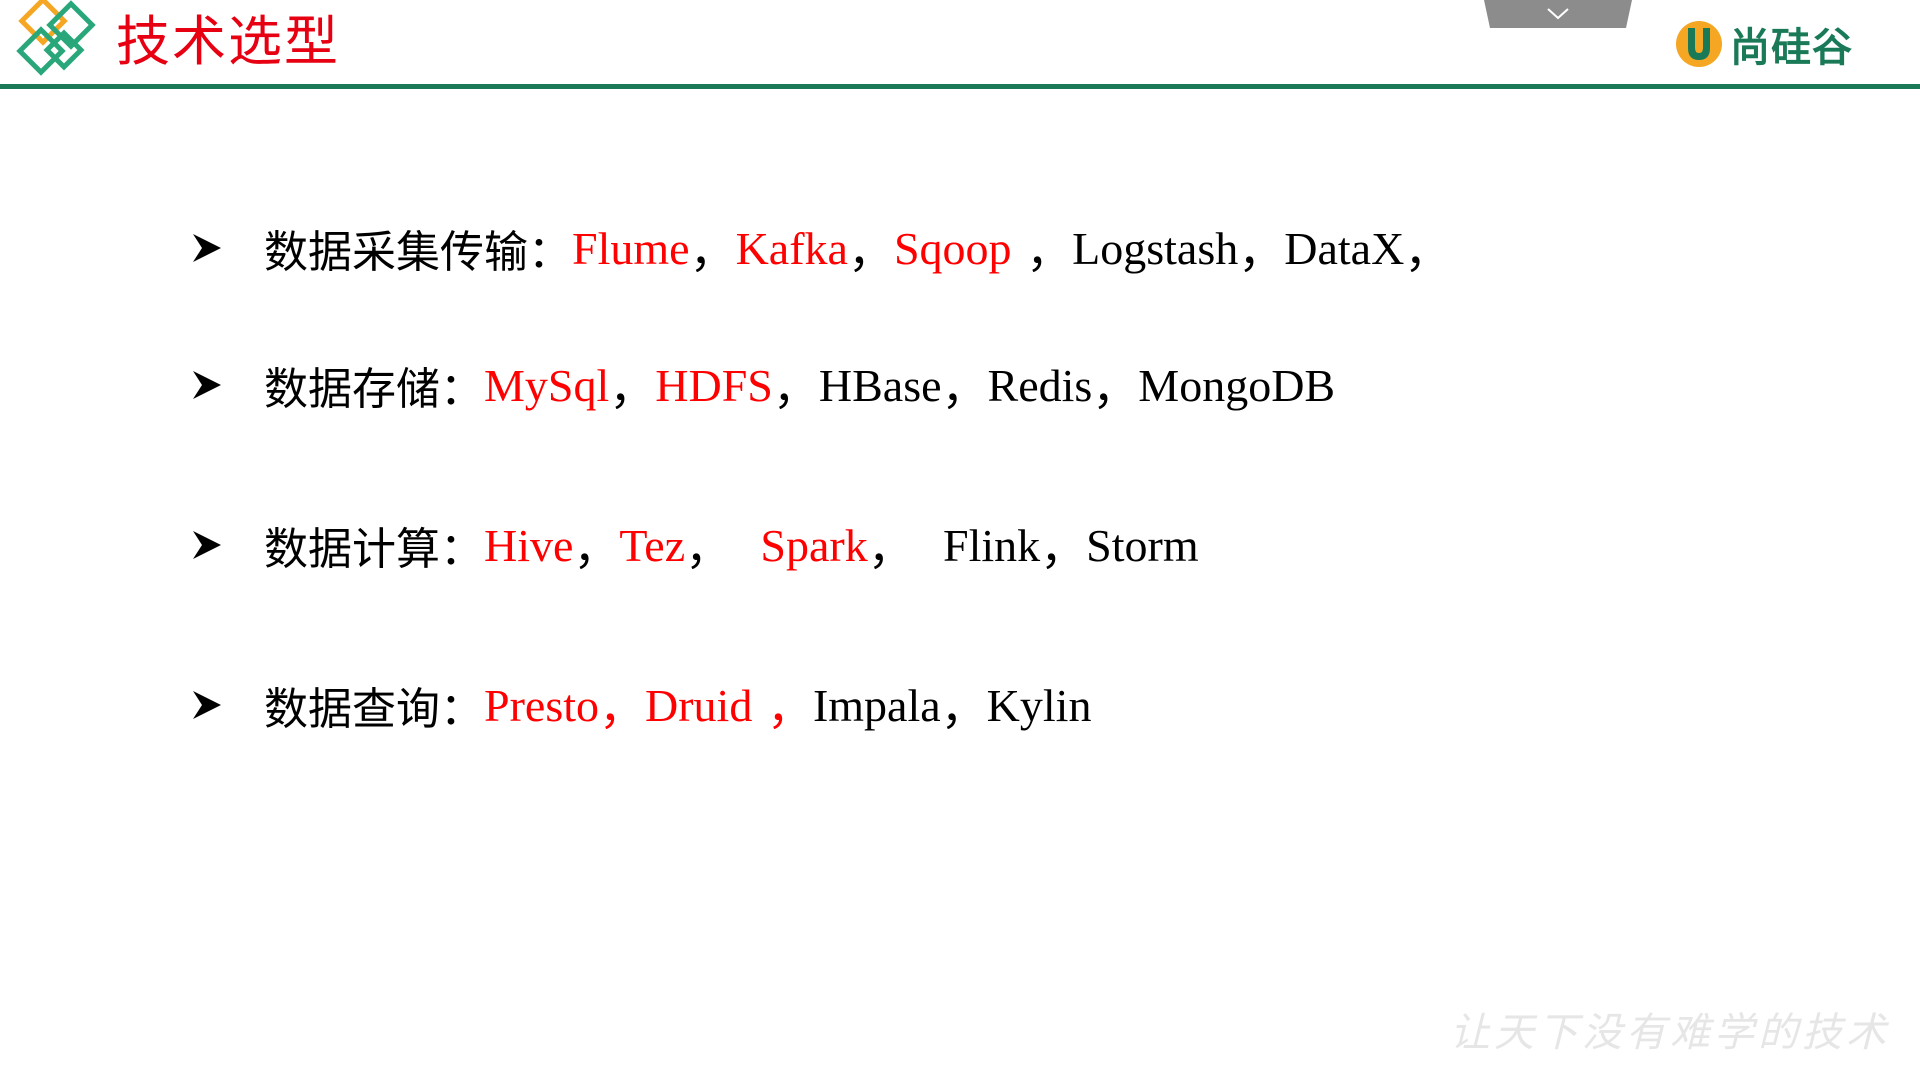  What do you see at coordinates (960, 86) in the screenshot?
I see `header-divider` at bounding box center [960, 86].